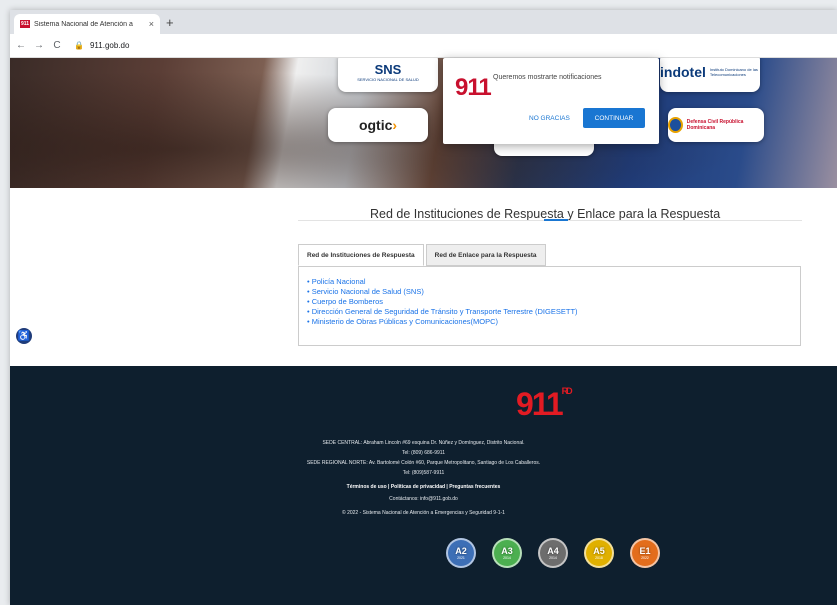  I want to click on tel-norte: Tel: (809)587-9911, so click(423, 473).